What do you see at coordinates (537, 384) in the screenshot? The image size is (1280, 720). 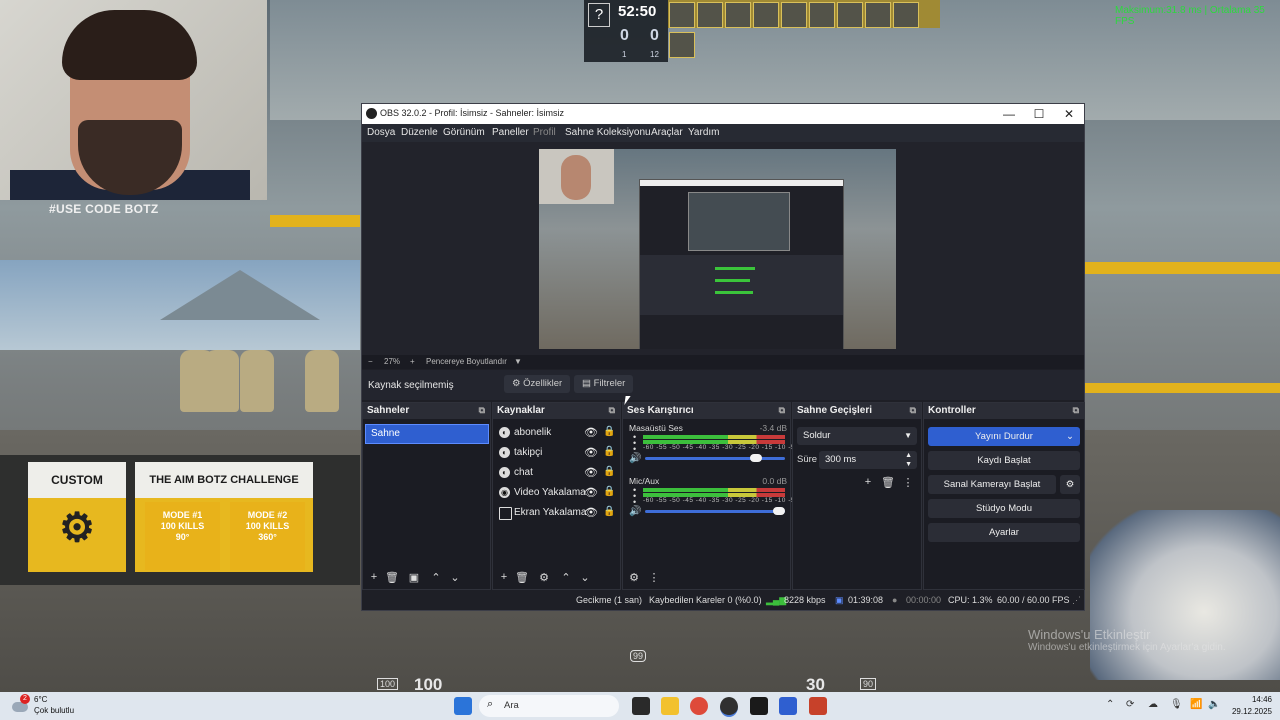 I see `properties-button: ⚙ Özellikler` at bounding box center [537, 384].